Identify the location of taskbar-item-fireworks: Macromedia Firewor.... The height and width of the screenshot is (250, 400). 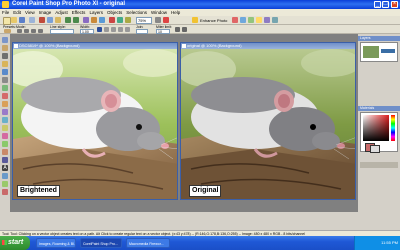
(148, 243).